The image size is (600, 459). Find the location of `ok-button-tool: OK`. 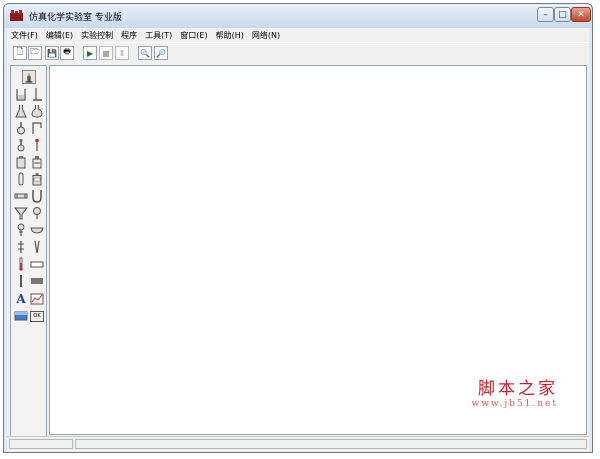

ok-button-tool: OK is located at coordinates (37, 316).